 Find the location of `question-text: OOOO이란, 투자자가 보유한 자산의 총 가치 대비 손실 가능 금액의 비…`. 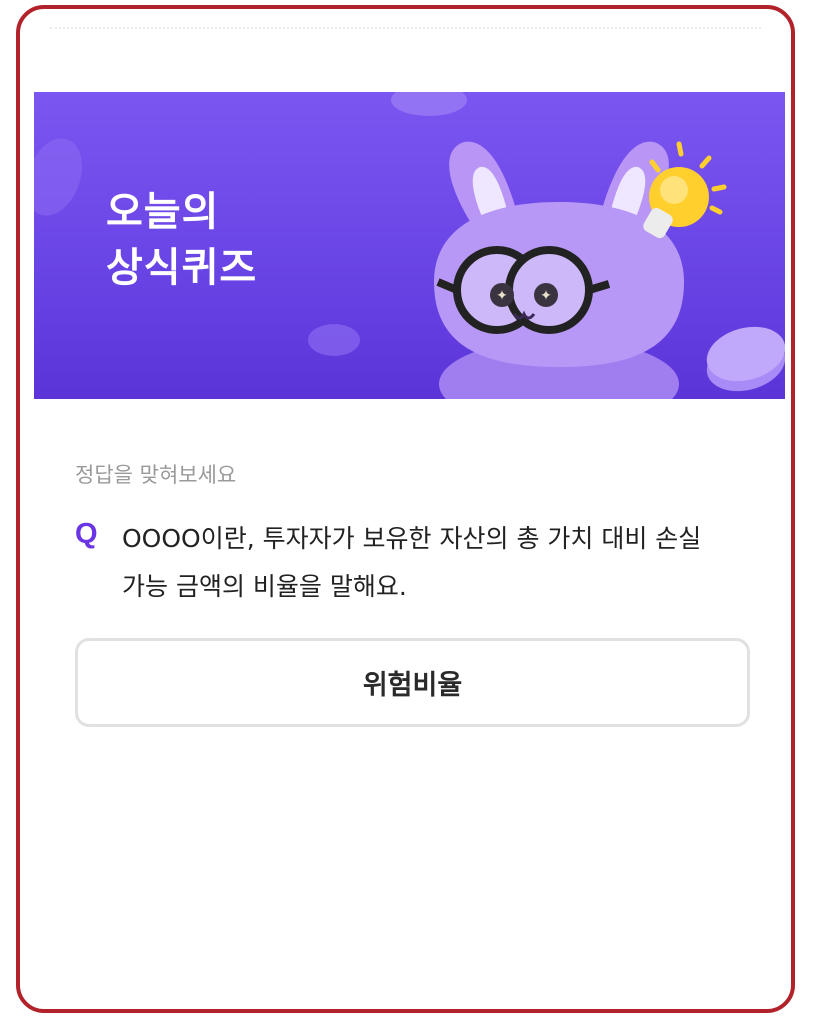

question-text: OOOO이란, 투자자가 보유한 자산의 총 가치 대비 손실 가능 금액의 비… is located at coordinates (412, 562).